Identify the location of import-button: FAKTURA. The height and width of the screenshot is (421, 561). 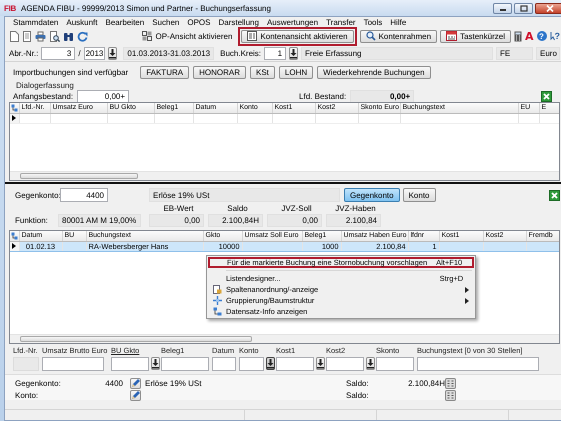
(165, 72).